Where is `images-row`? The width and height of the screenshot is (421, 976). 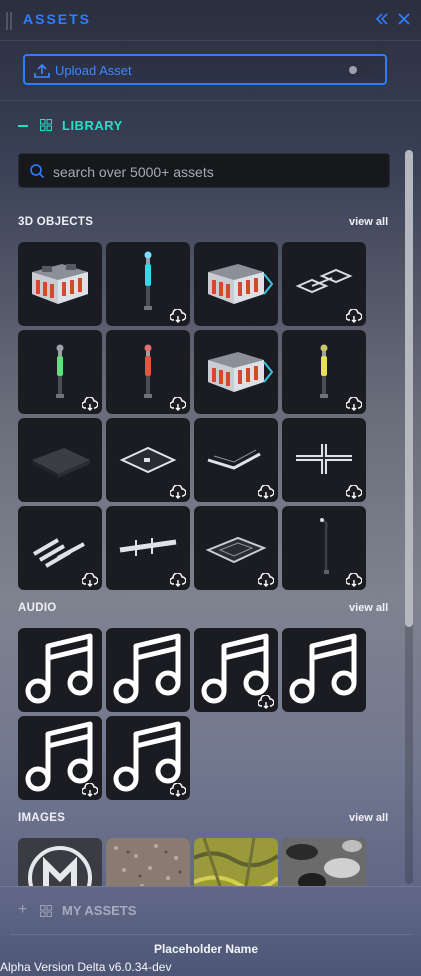 images-row is located at coordinates (202, 858).